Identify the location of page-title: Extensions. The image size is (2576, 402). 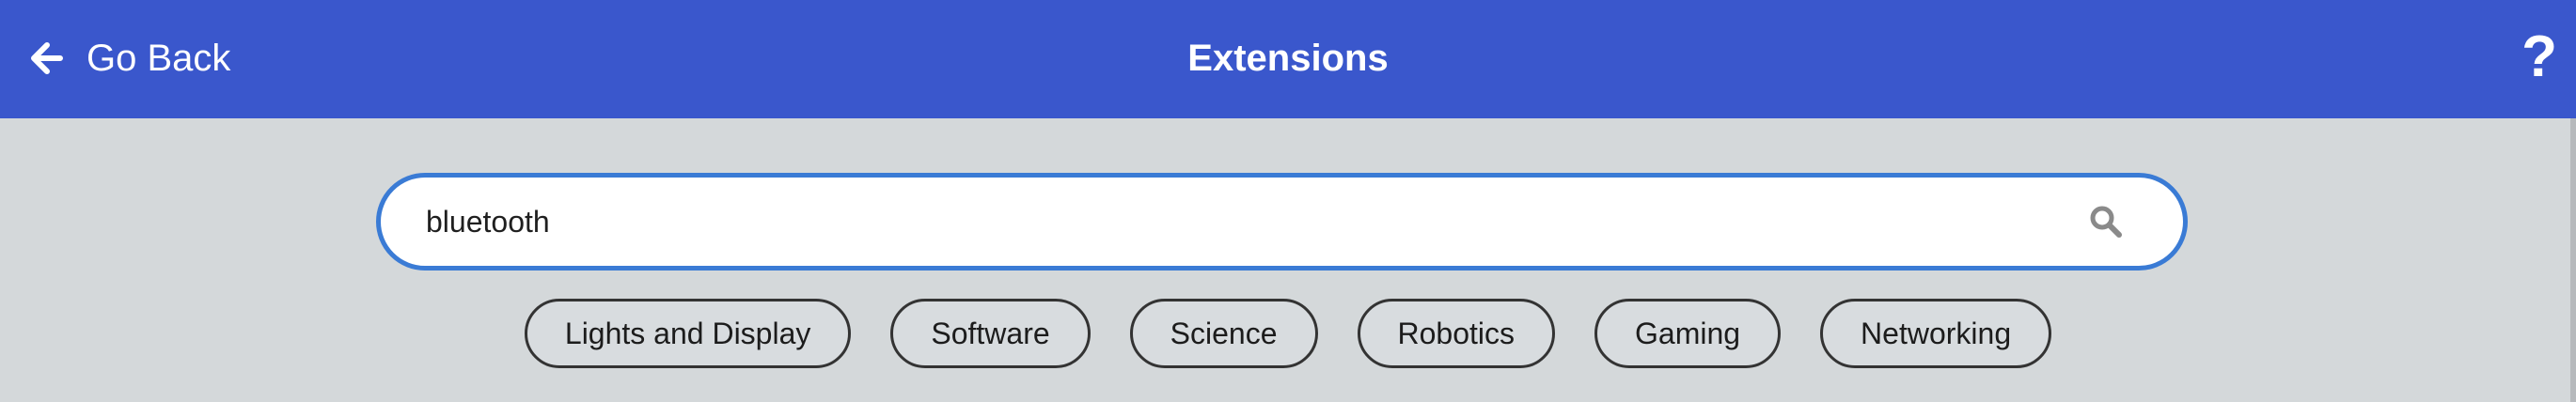
(1288, 59).